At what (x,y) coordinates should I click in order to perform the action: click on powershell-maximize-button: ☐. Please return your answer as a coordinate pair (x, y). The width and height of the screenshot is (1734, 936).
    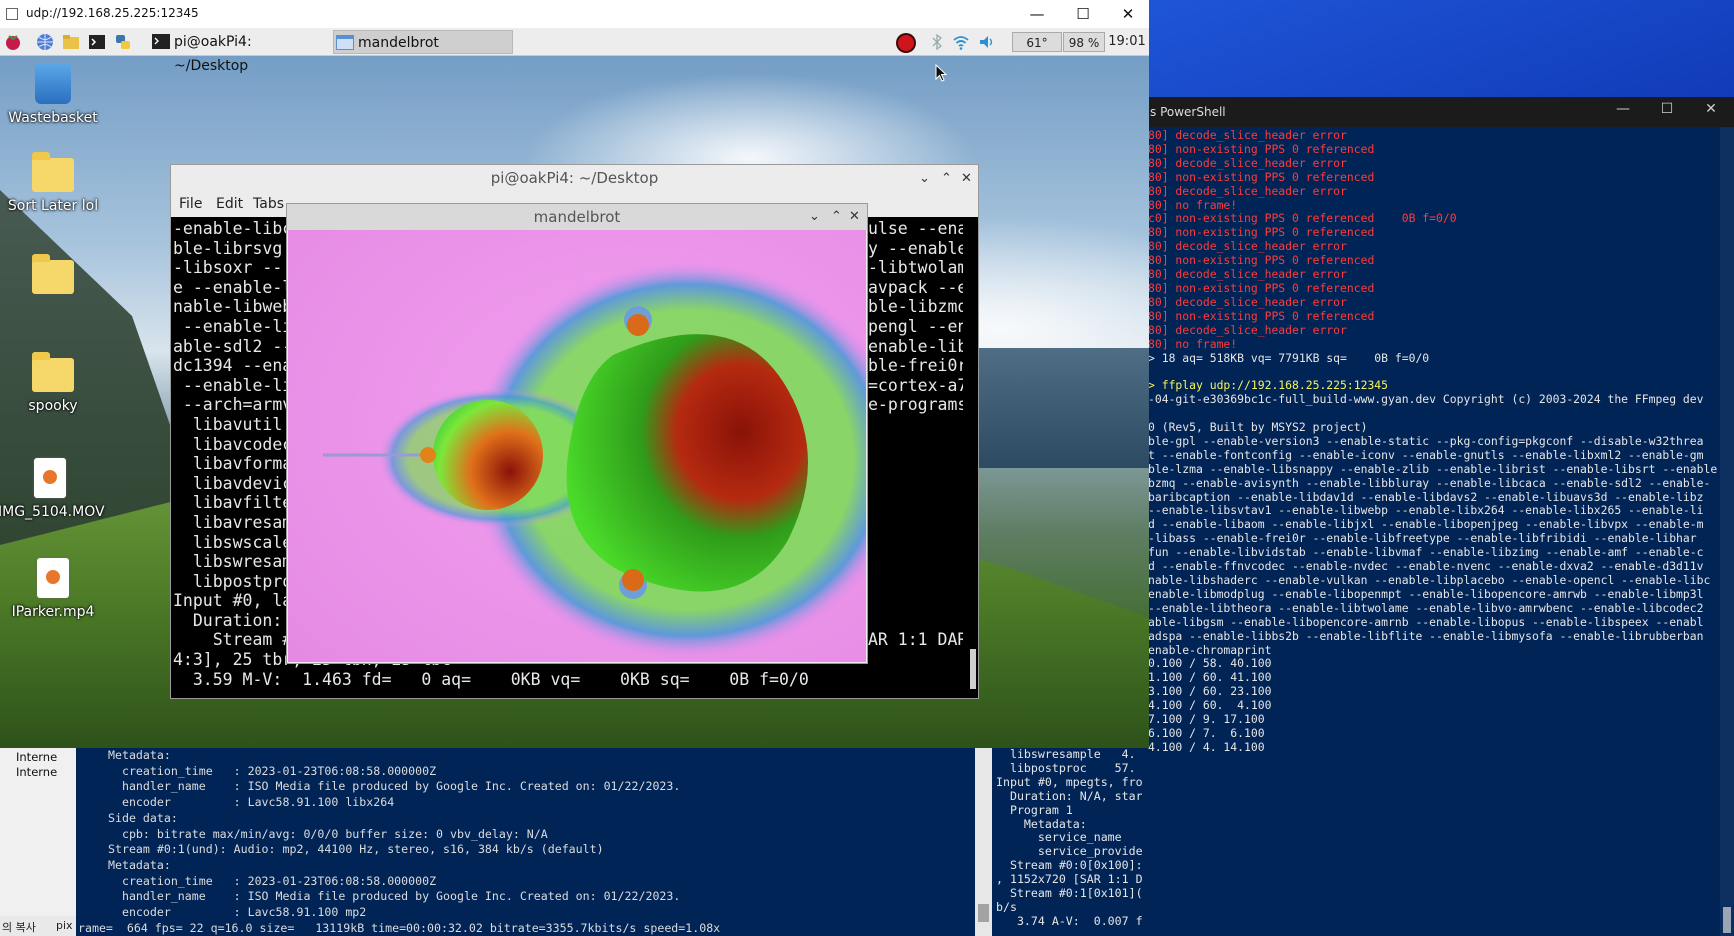
    Looking at the image, I should click on (1667, 112).